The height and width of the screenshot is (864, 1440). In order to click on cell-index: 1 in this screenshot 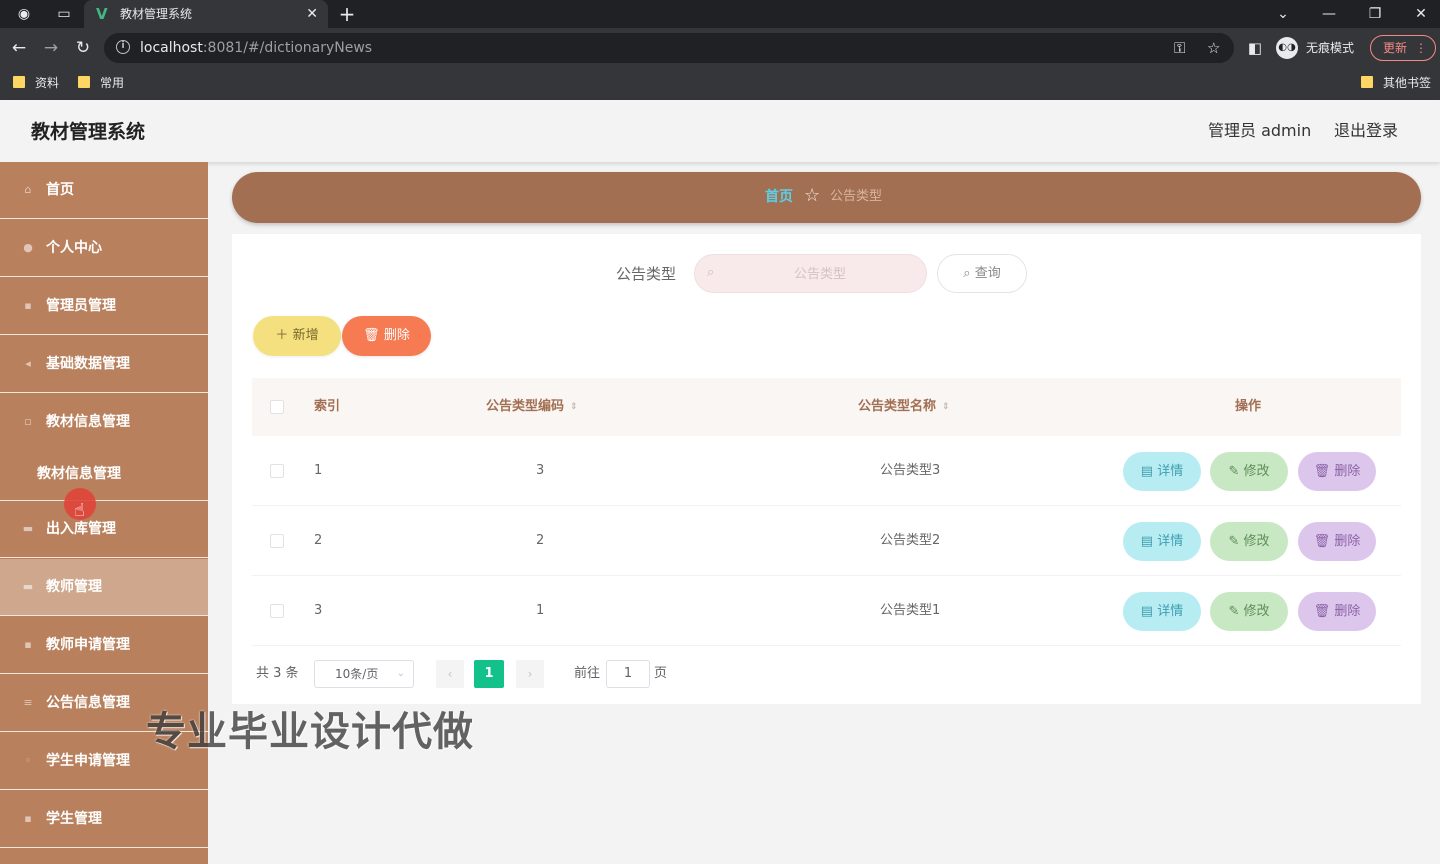, I will do `click(318, 470)`.